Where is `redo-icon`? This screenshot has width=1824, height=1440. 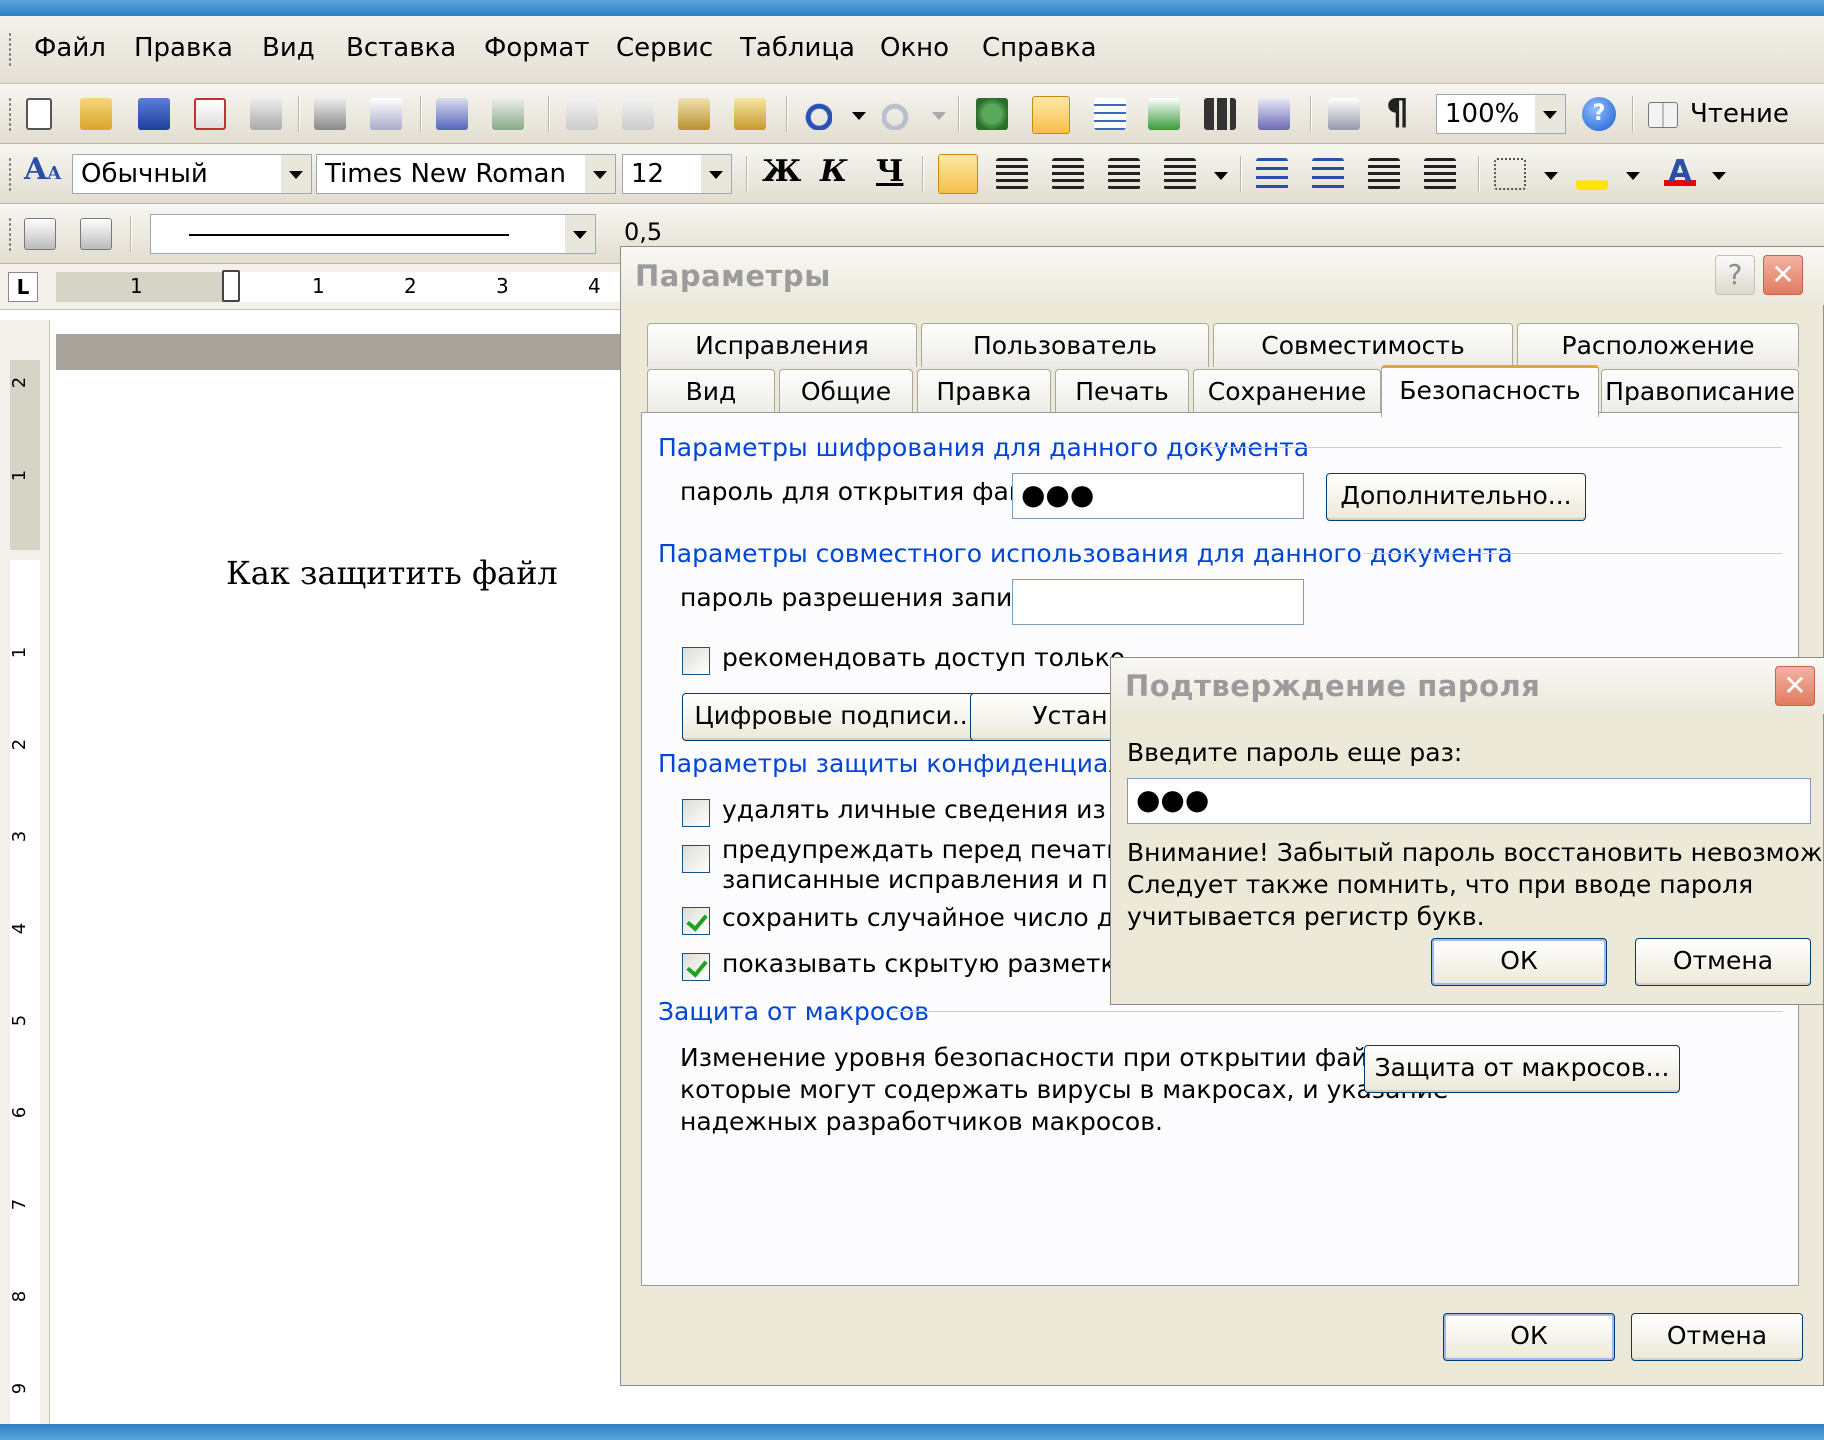
redo-icon is located at coordinates (898, 114).